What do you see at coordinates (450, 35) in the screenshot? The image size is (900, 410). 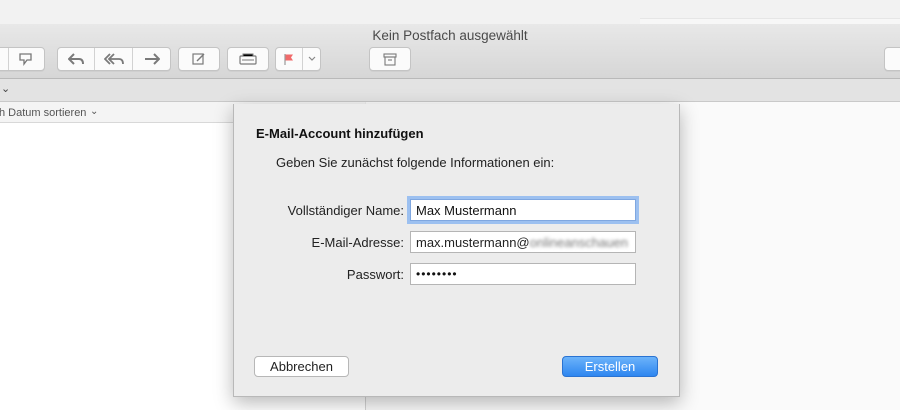 I see `window-title: Kein Postfach ausgewählt` at bounding box center [450, 35].